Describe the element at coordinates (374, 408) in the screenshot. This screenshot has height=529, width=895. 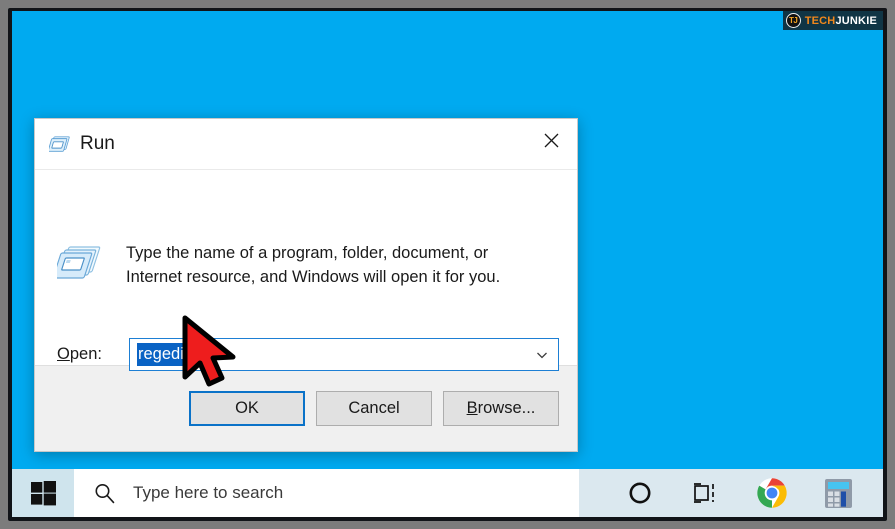
I see `cancel-button: Cancel` at that location.